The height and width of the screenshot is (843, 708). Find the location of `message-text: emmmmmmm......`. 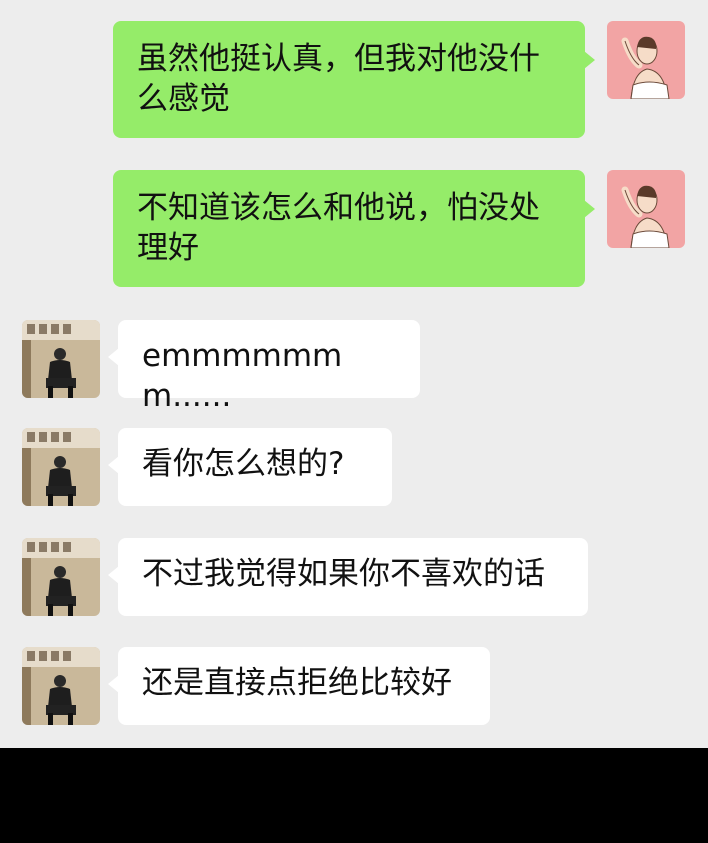

message-text: emmmmmmm...... is located at coordinates (242, 376).